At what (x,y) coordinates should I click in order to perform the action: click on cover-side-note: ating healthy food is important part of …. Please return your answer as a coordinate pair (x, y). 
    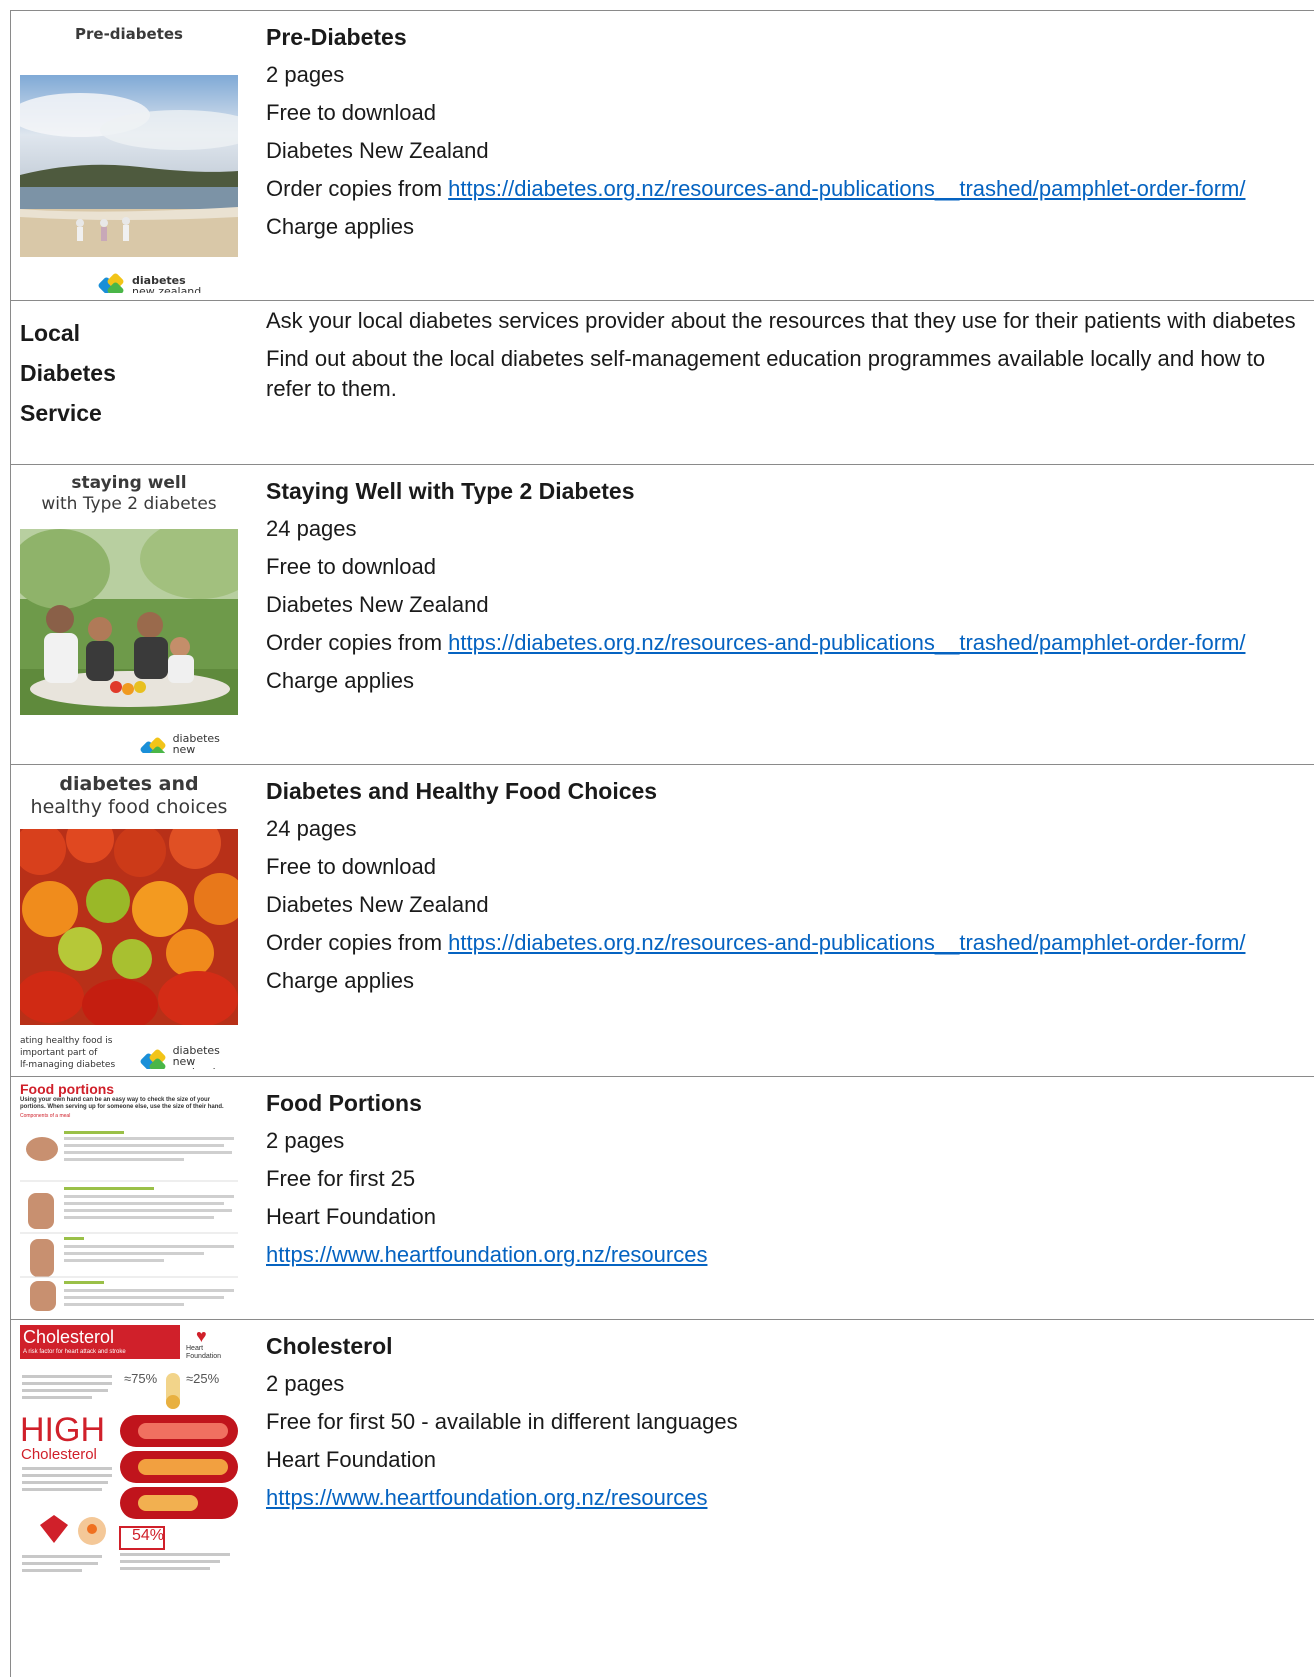
    Looking at the image, I should click on (68, 1052).